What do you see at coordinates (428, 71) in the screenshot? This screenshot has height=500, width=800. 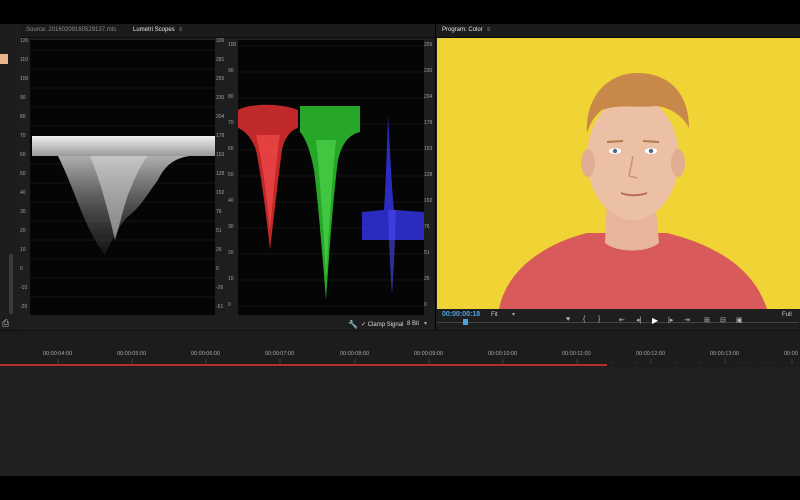 I see `rgb-right-tick: 230` at bounding box center [428, 71].